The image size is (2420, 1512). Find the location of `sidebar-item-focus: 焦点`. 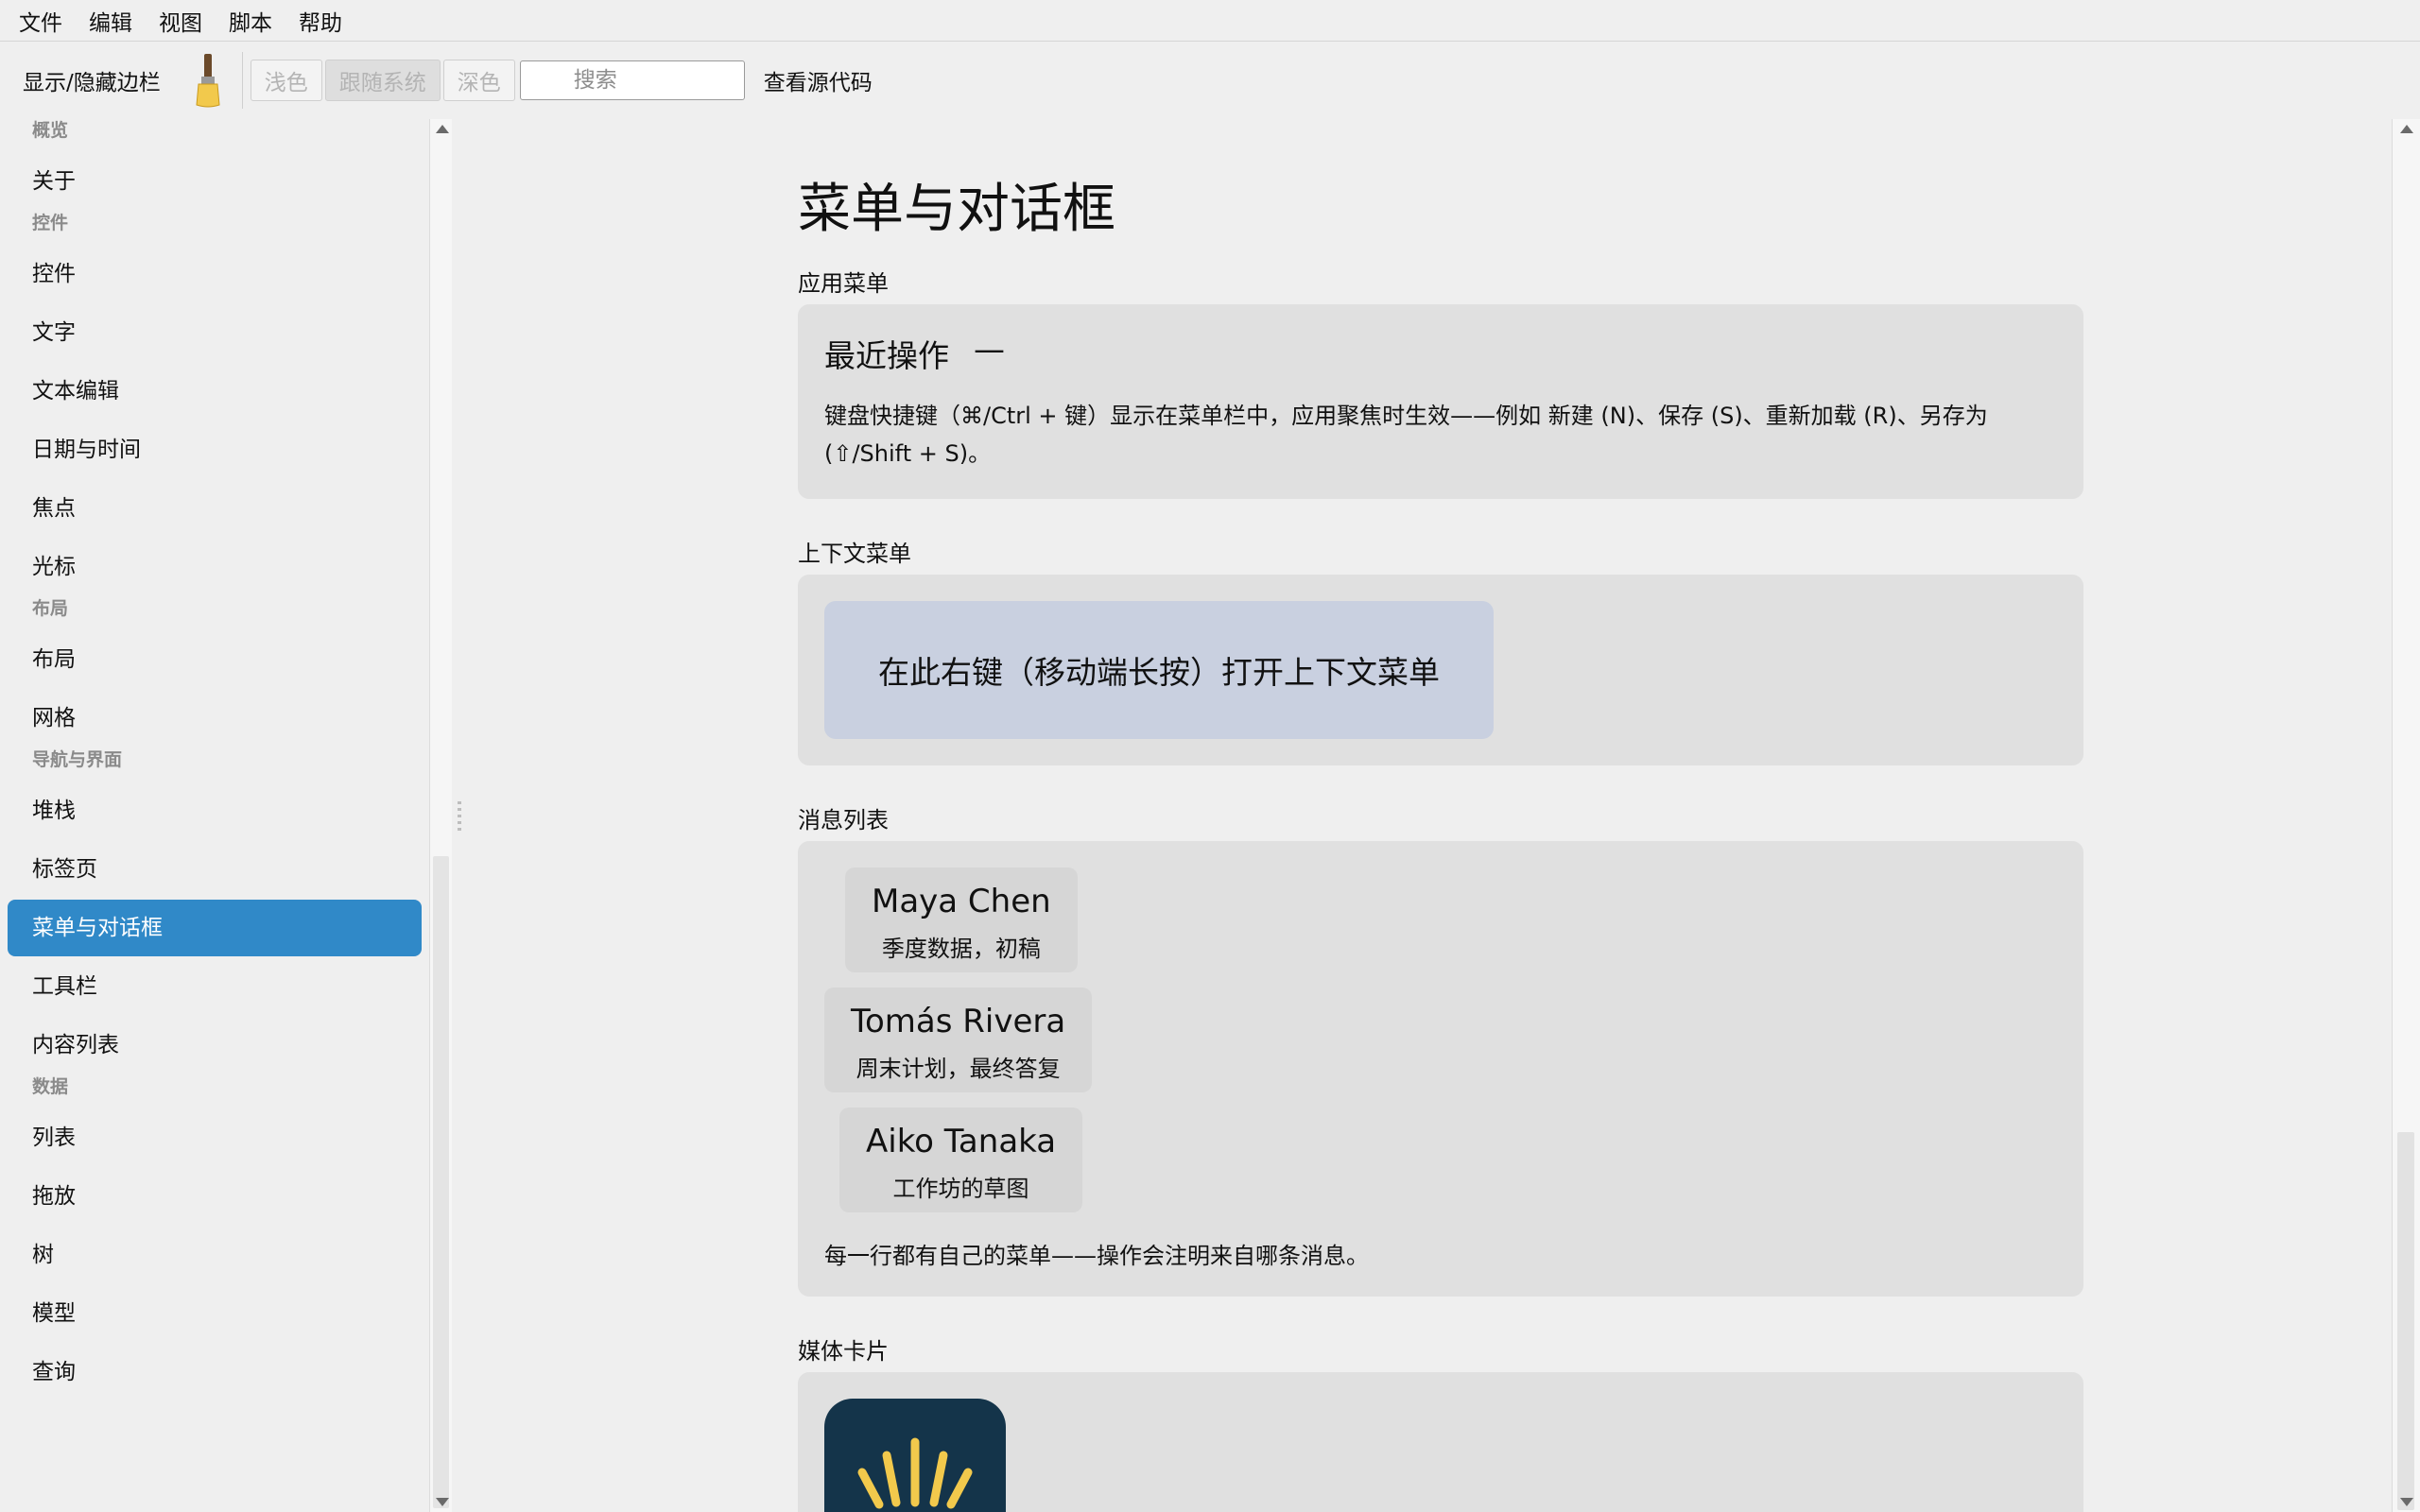

sidebar-item-focus: 焦点 is located at coordinates (215, 508).